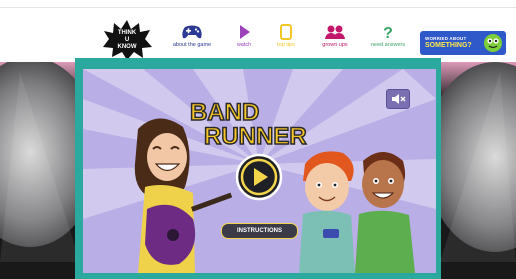 The height and width of the screenshot is (279, 516). What do you see at coordinates (258, 7) in the screenshot?
I see `top-divider` at bounding box center [258, 7].